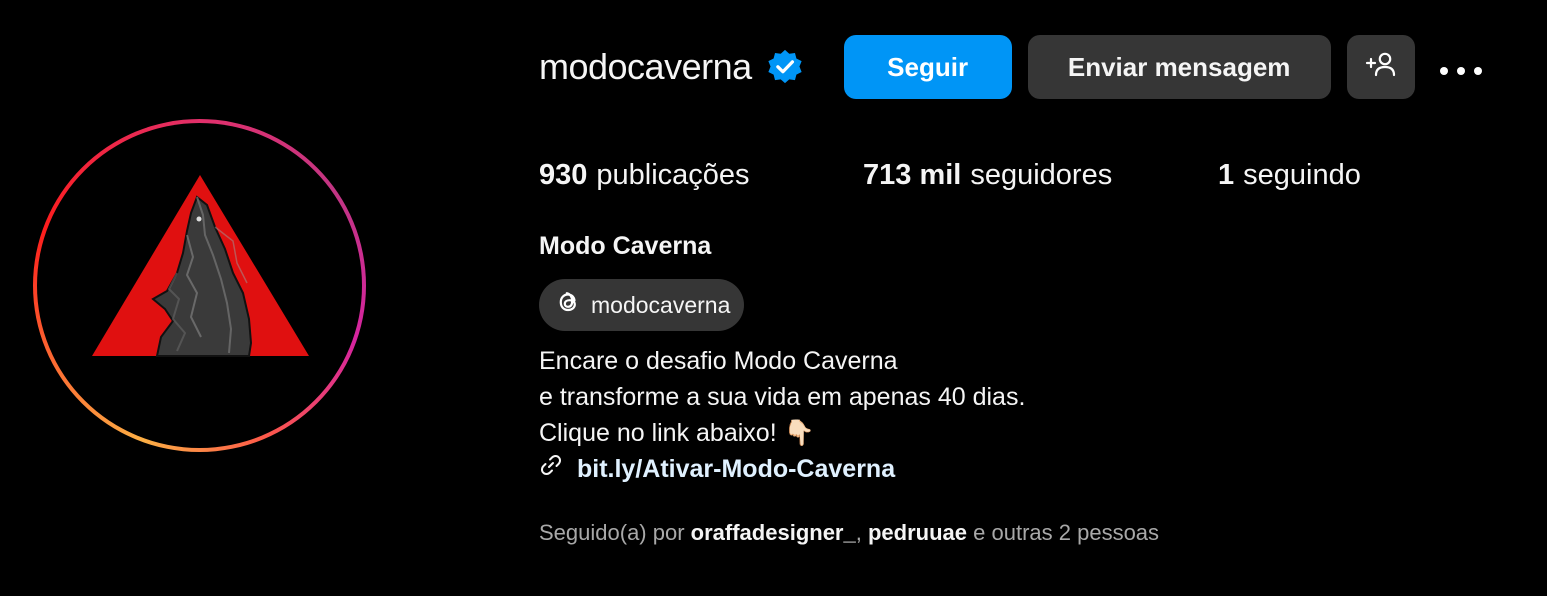  I want to click on verified-badge-icon, so click(785, 67).